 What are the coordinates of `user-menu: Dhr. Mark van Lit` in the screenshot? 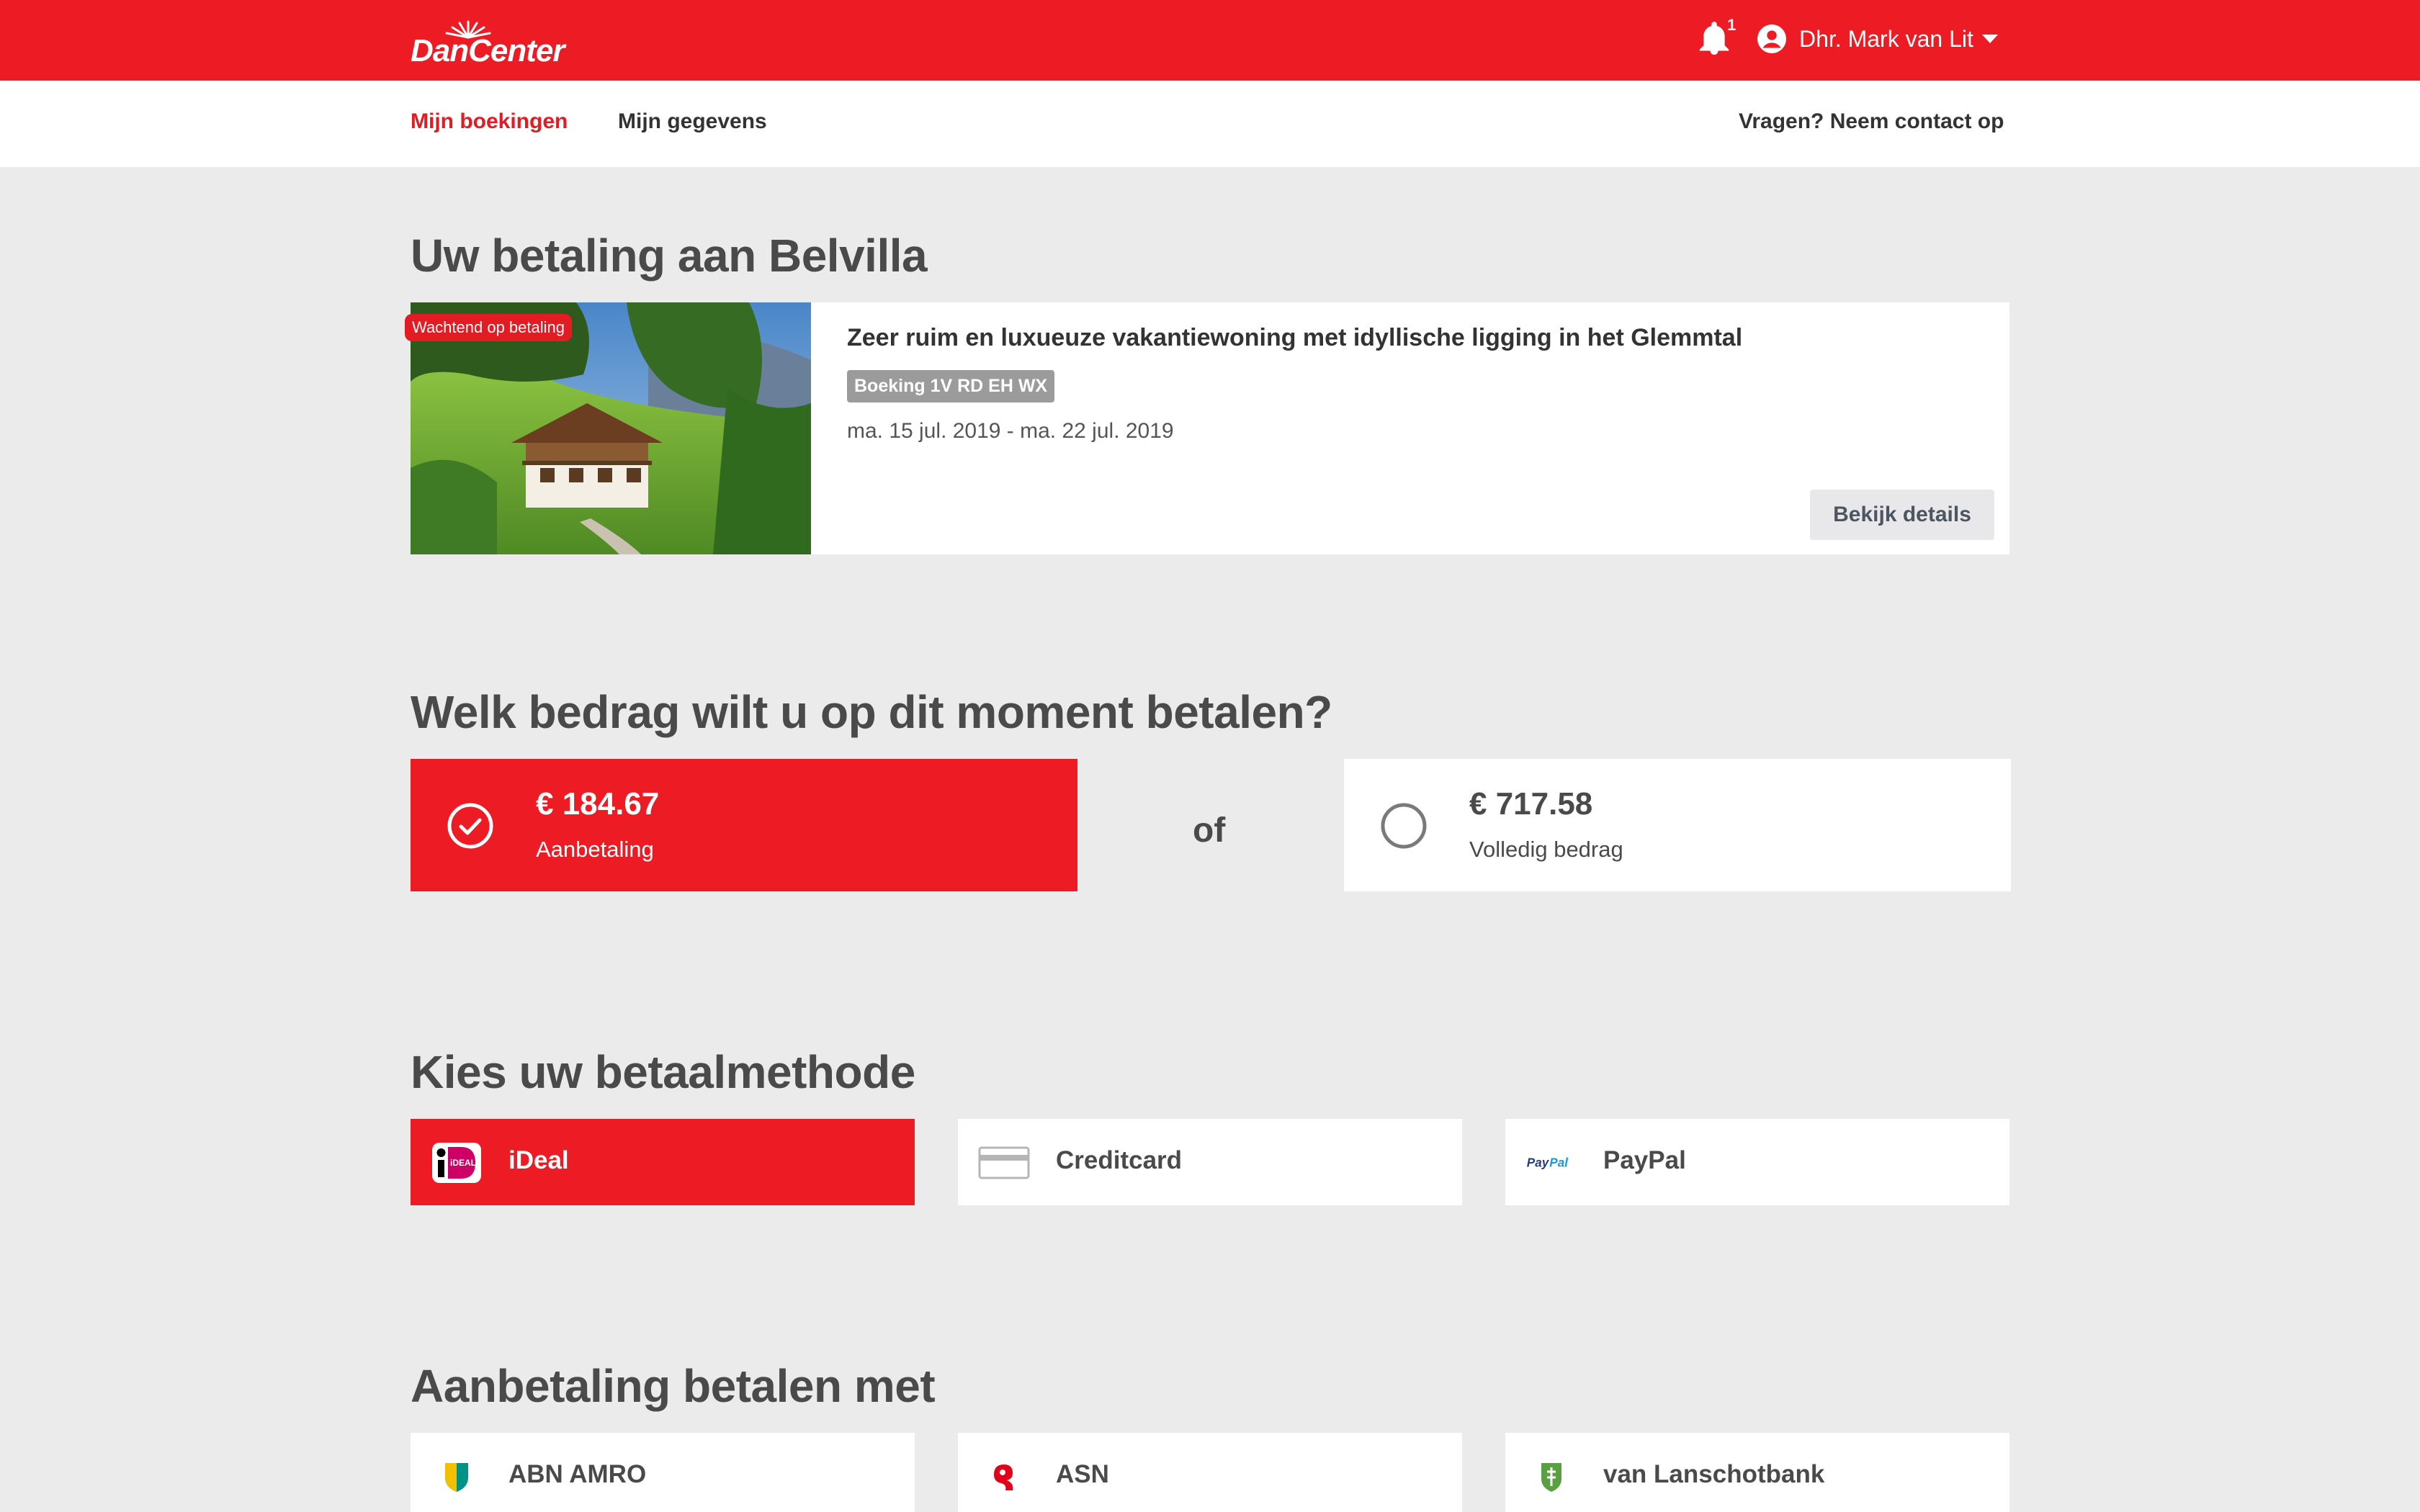 It's located at (1878, 39).